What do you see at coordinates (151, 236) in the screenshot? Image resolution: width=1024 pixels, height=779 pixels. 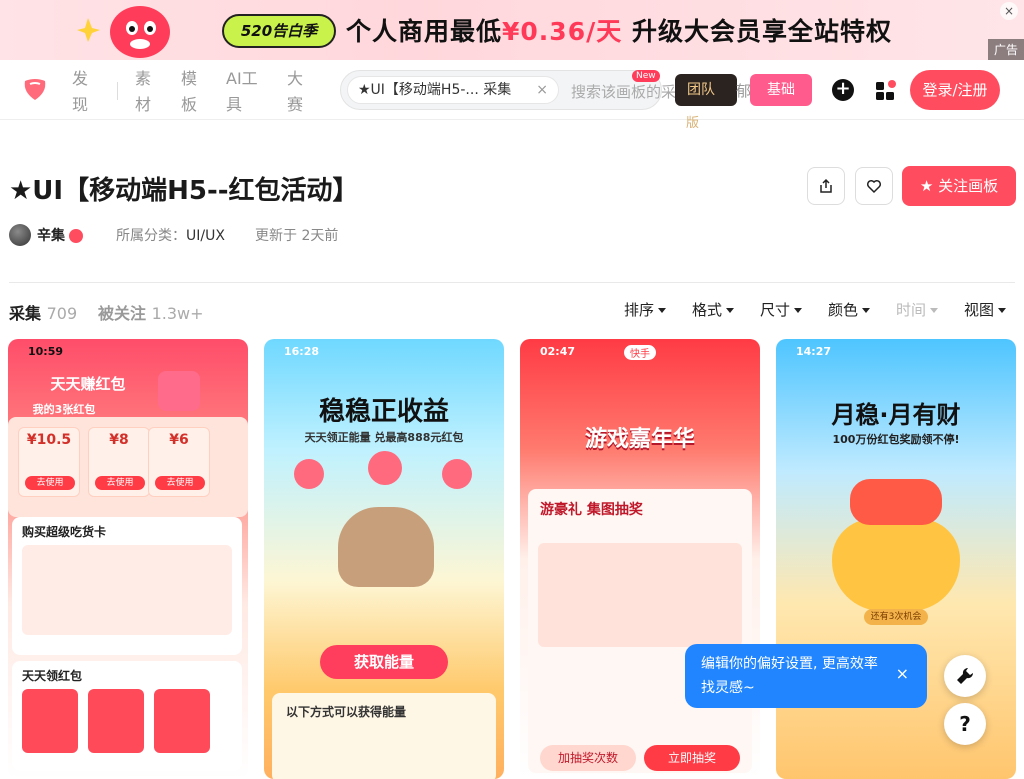 I see `category-label: 所属分类：` at bounding box center [151, 236].